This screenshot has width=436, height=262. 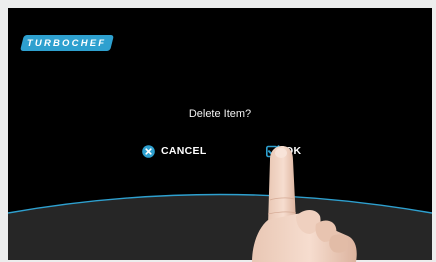 I want to click on ok-button-label: OK, so click(x=293, y=151).